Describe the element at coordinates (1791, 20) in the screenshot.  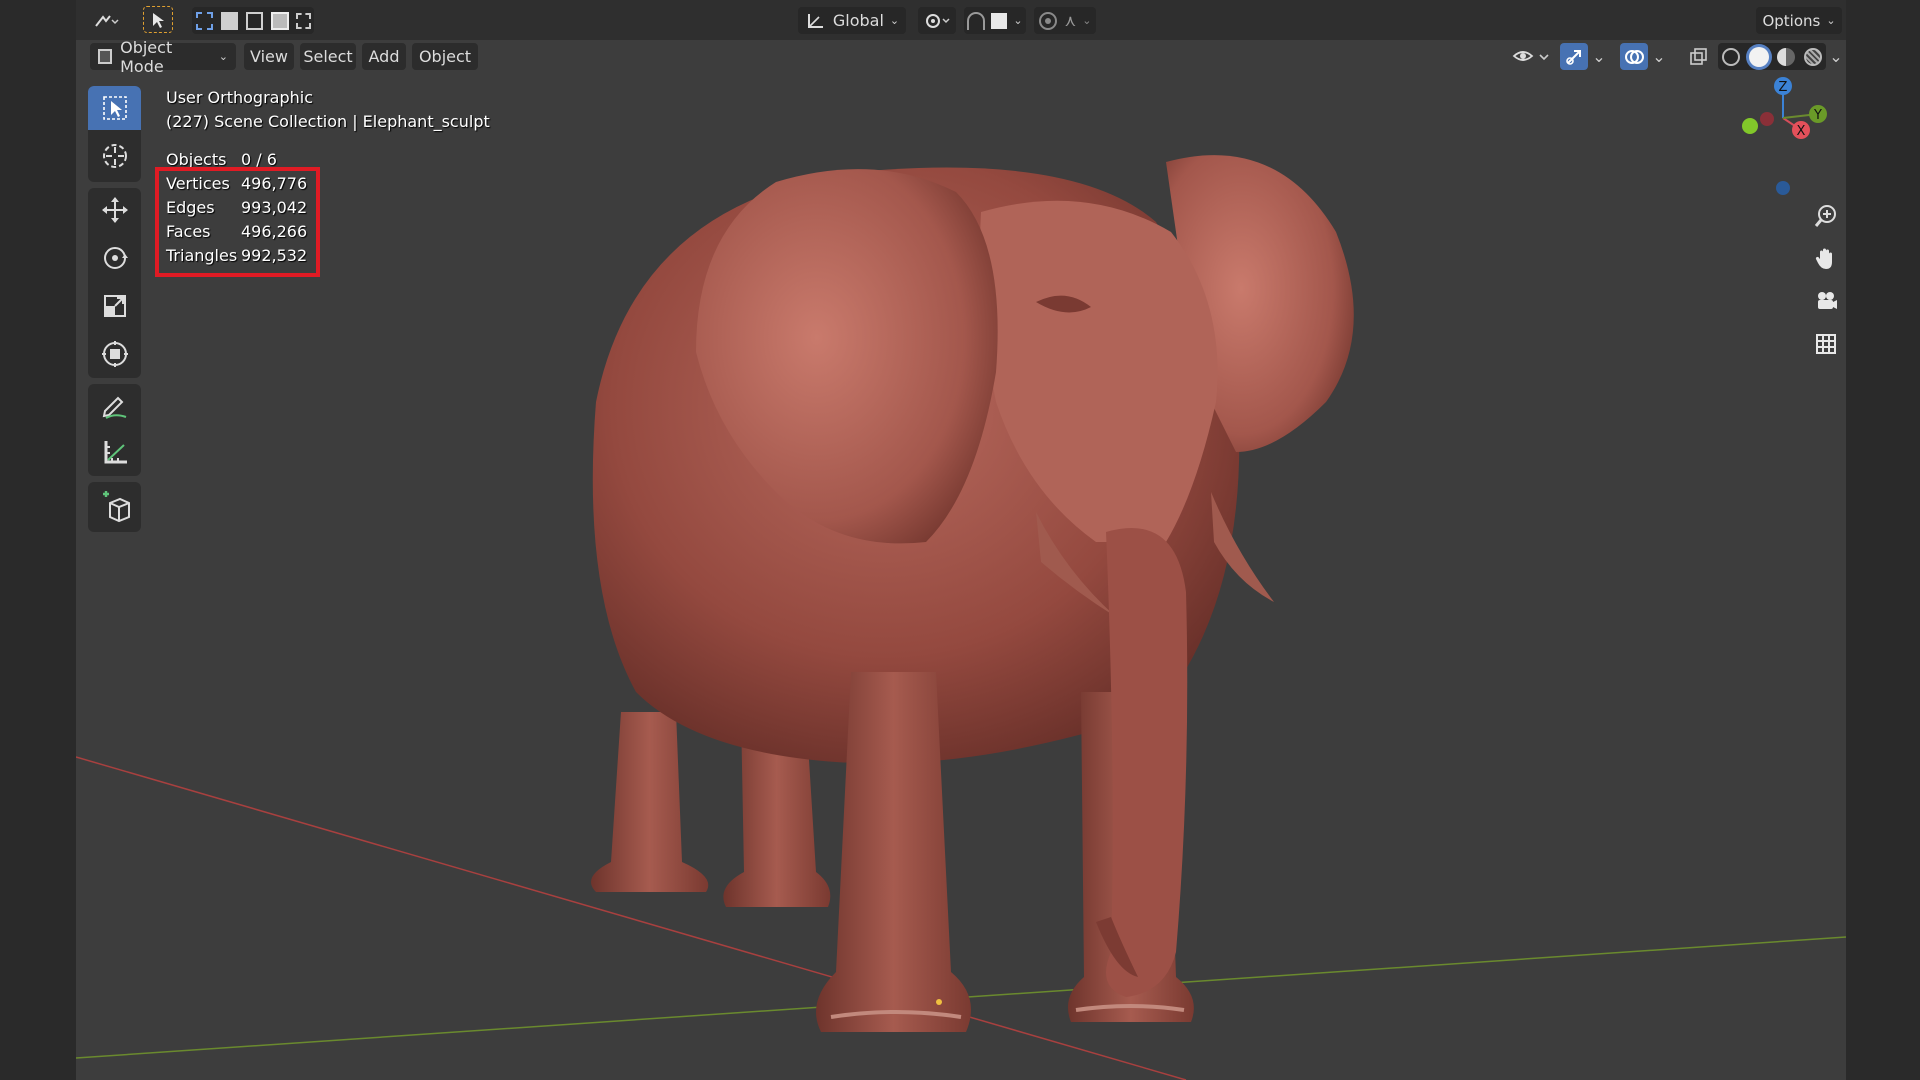
I see `options-label: Options` at that location.